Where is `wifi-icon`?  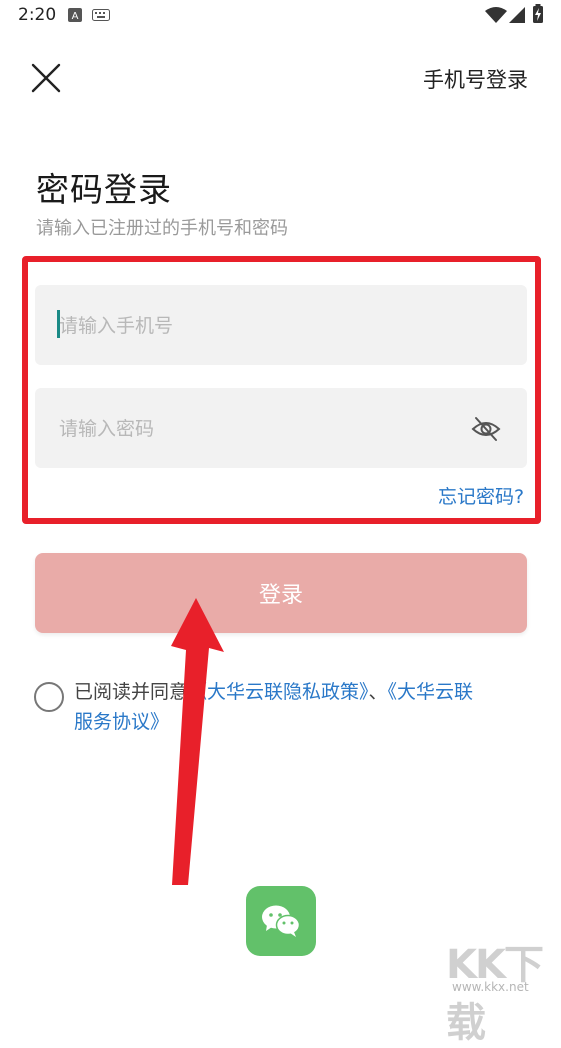
wifi-icon is located at coordinates (496, 15).